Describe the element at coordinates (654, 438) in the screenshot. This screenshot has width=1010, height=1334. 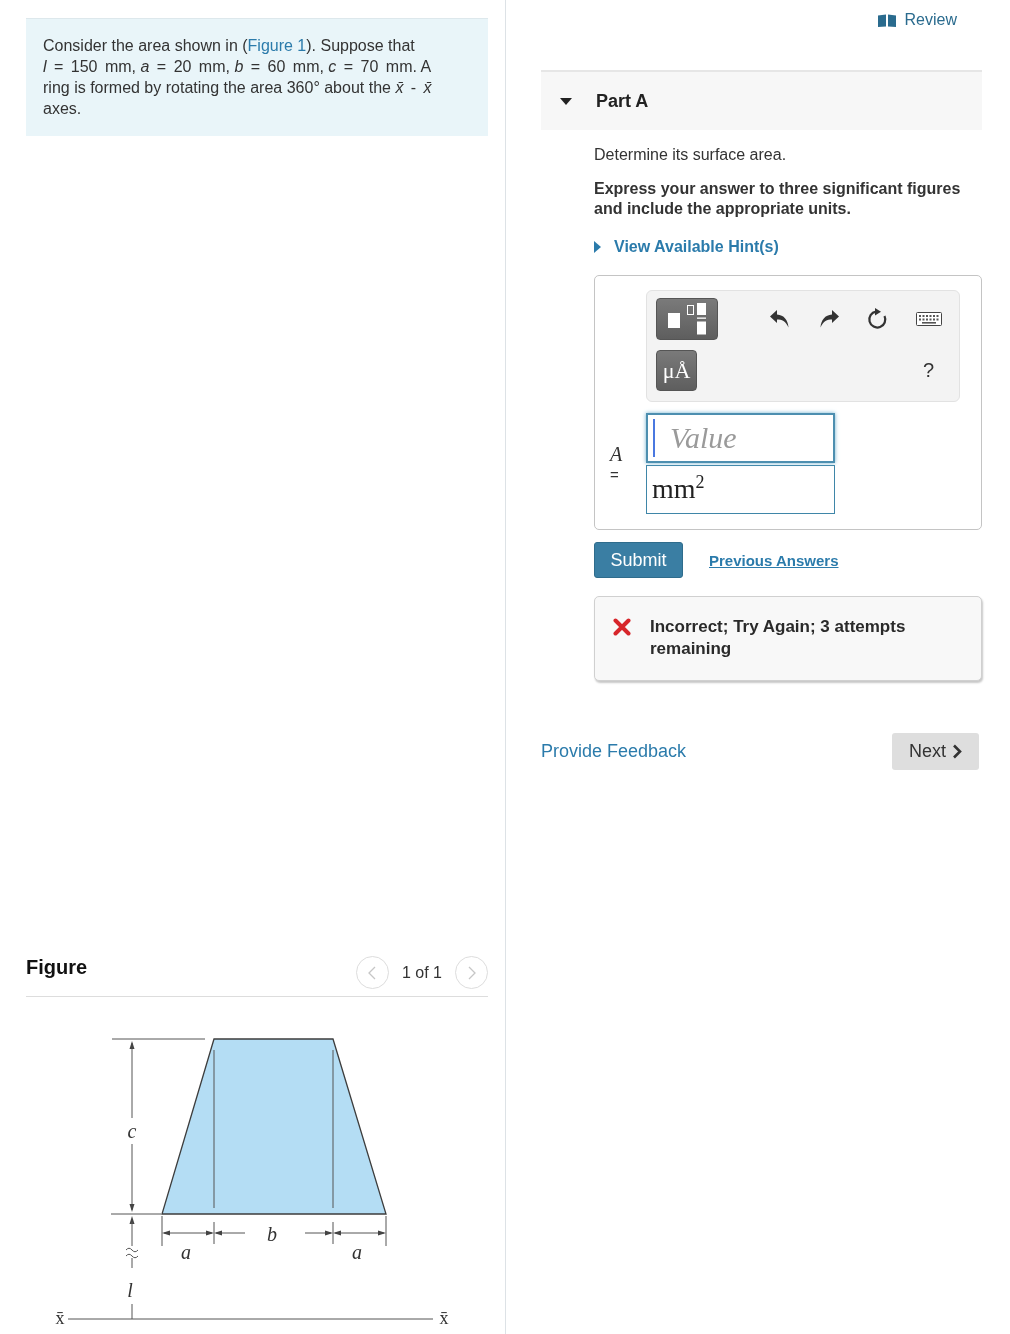
I see `text-cursor` at that location.